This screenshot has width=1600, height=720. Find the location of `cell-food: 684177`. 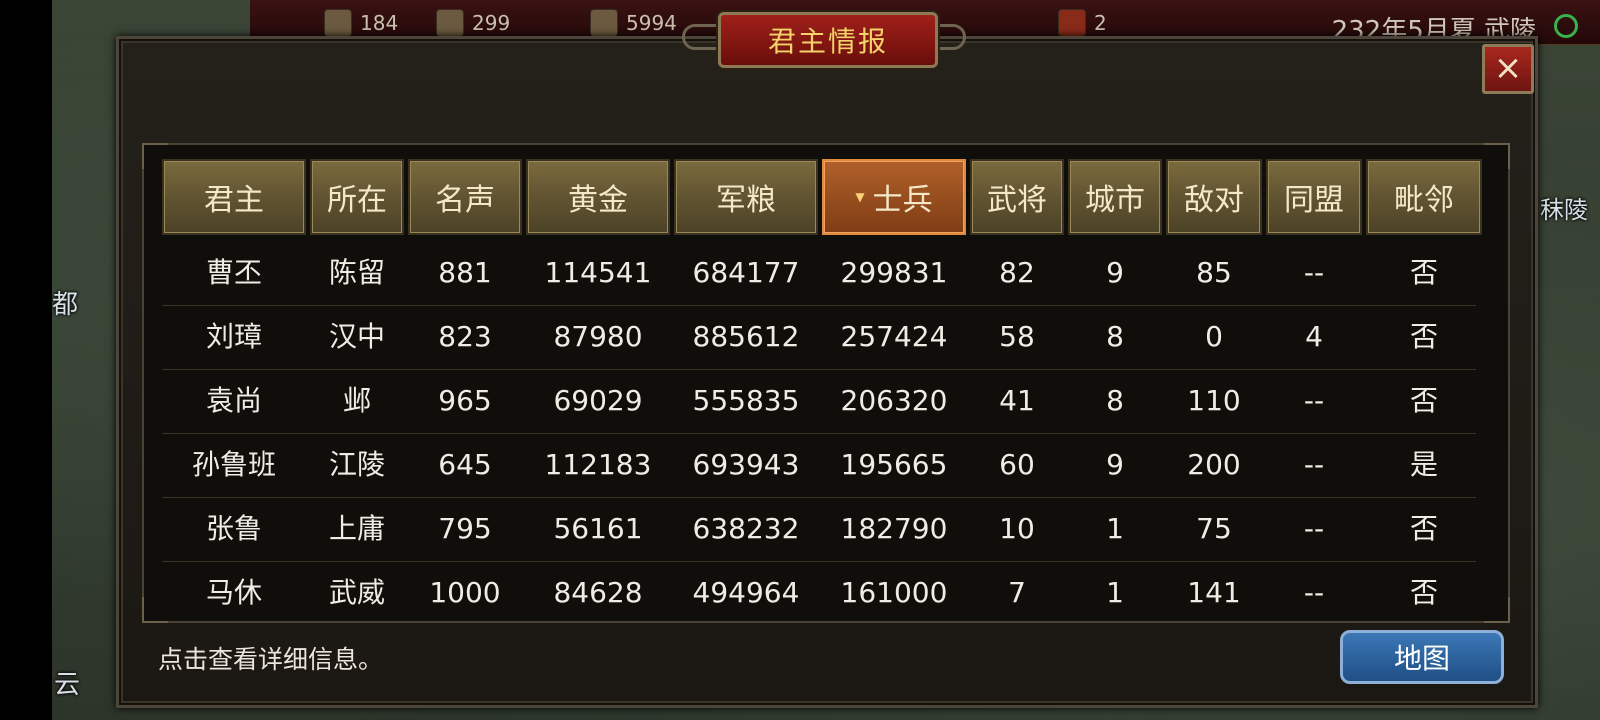

cell-food: 684177 is located at coordinates (746, 272).